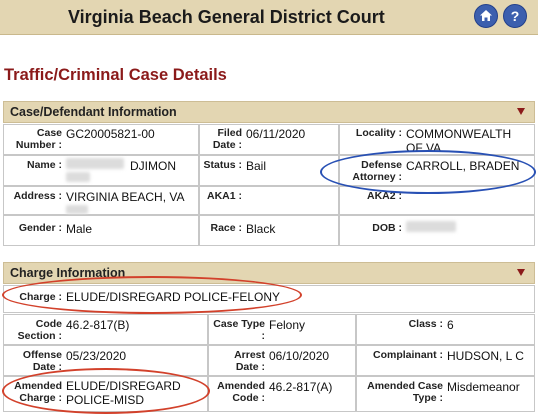  Describe the element at coordinates (95, 163) in the screenshot. I see `redacted-surname` at that location.